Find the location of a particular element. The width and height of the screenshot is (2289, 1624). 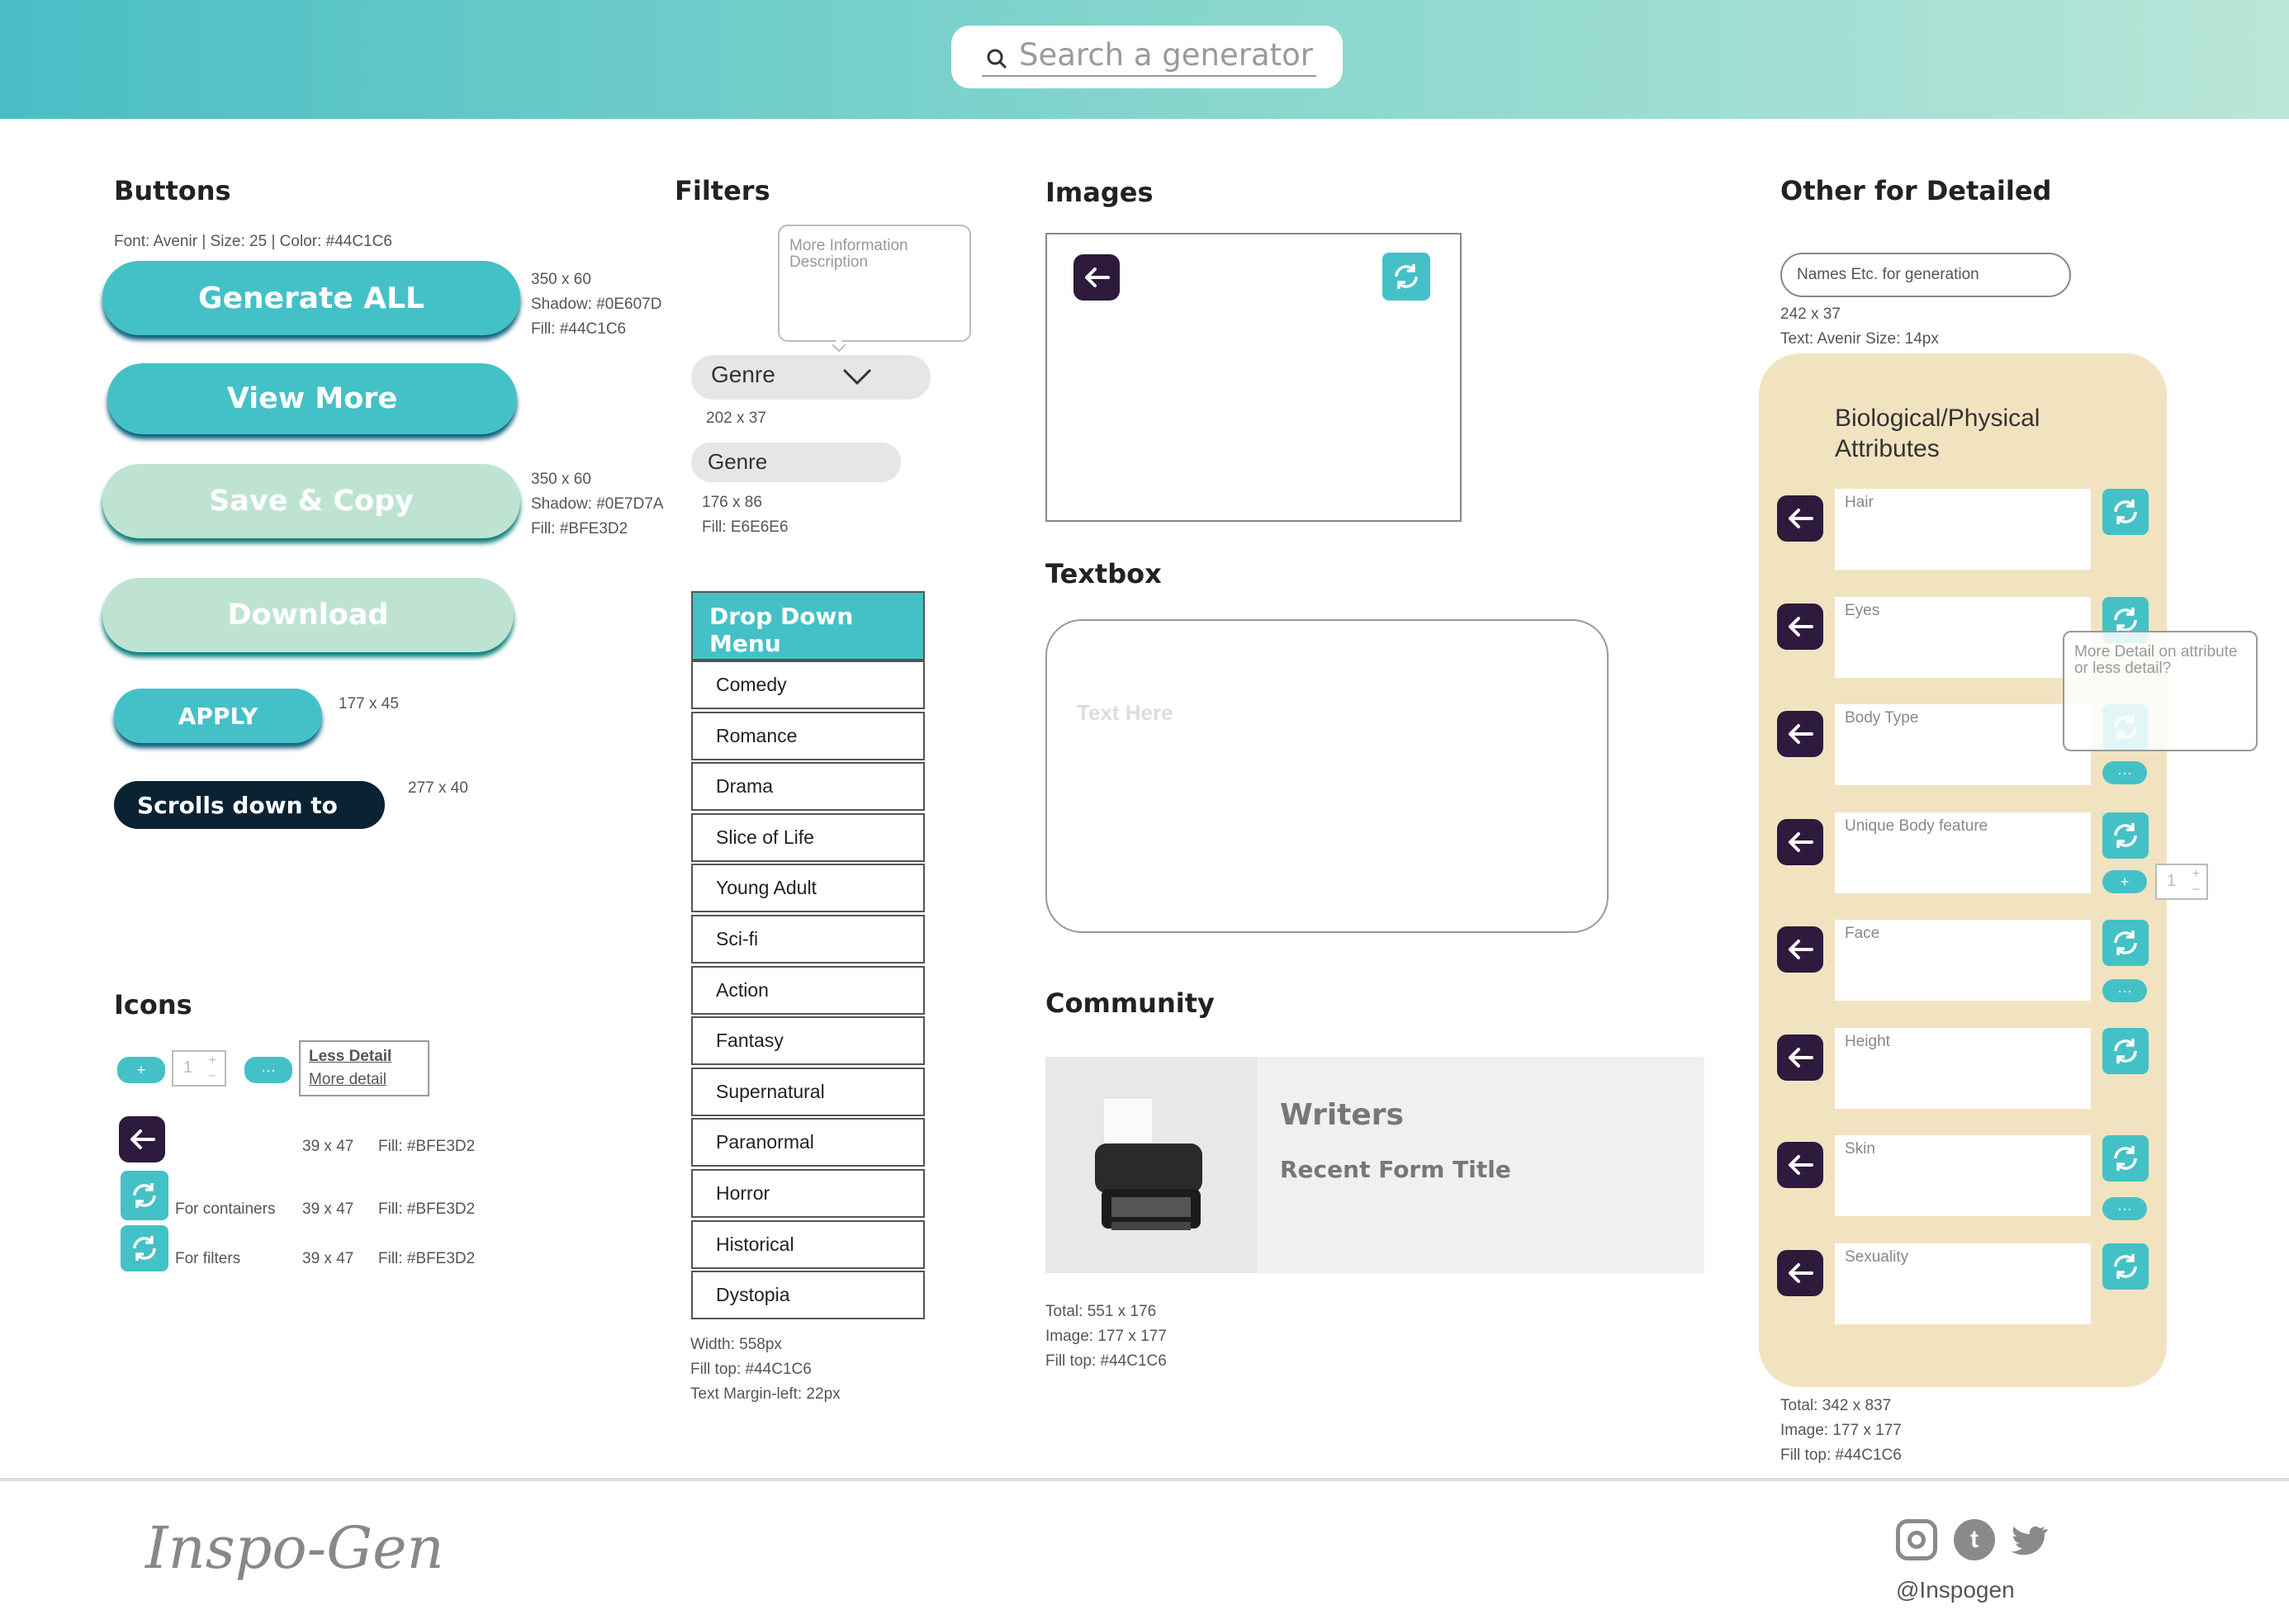

attribute-field: Hair is located at coordinates (1963, 529).